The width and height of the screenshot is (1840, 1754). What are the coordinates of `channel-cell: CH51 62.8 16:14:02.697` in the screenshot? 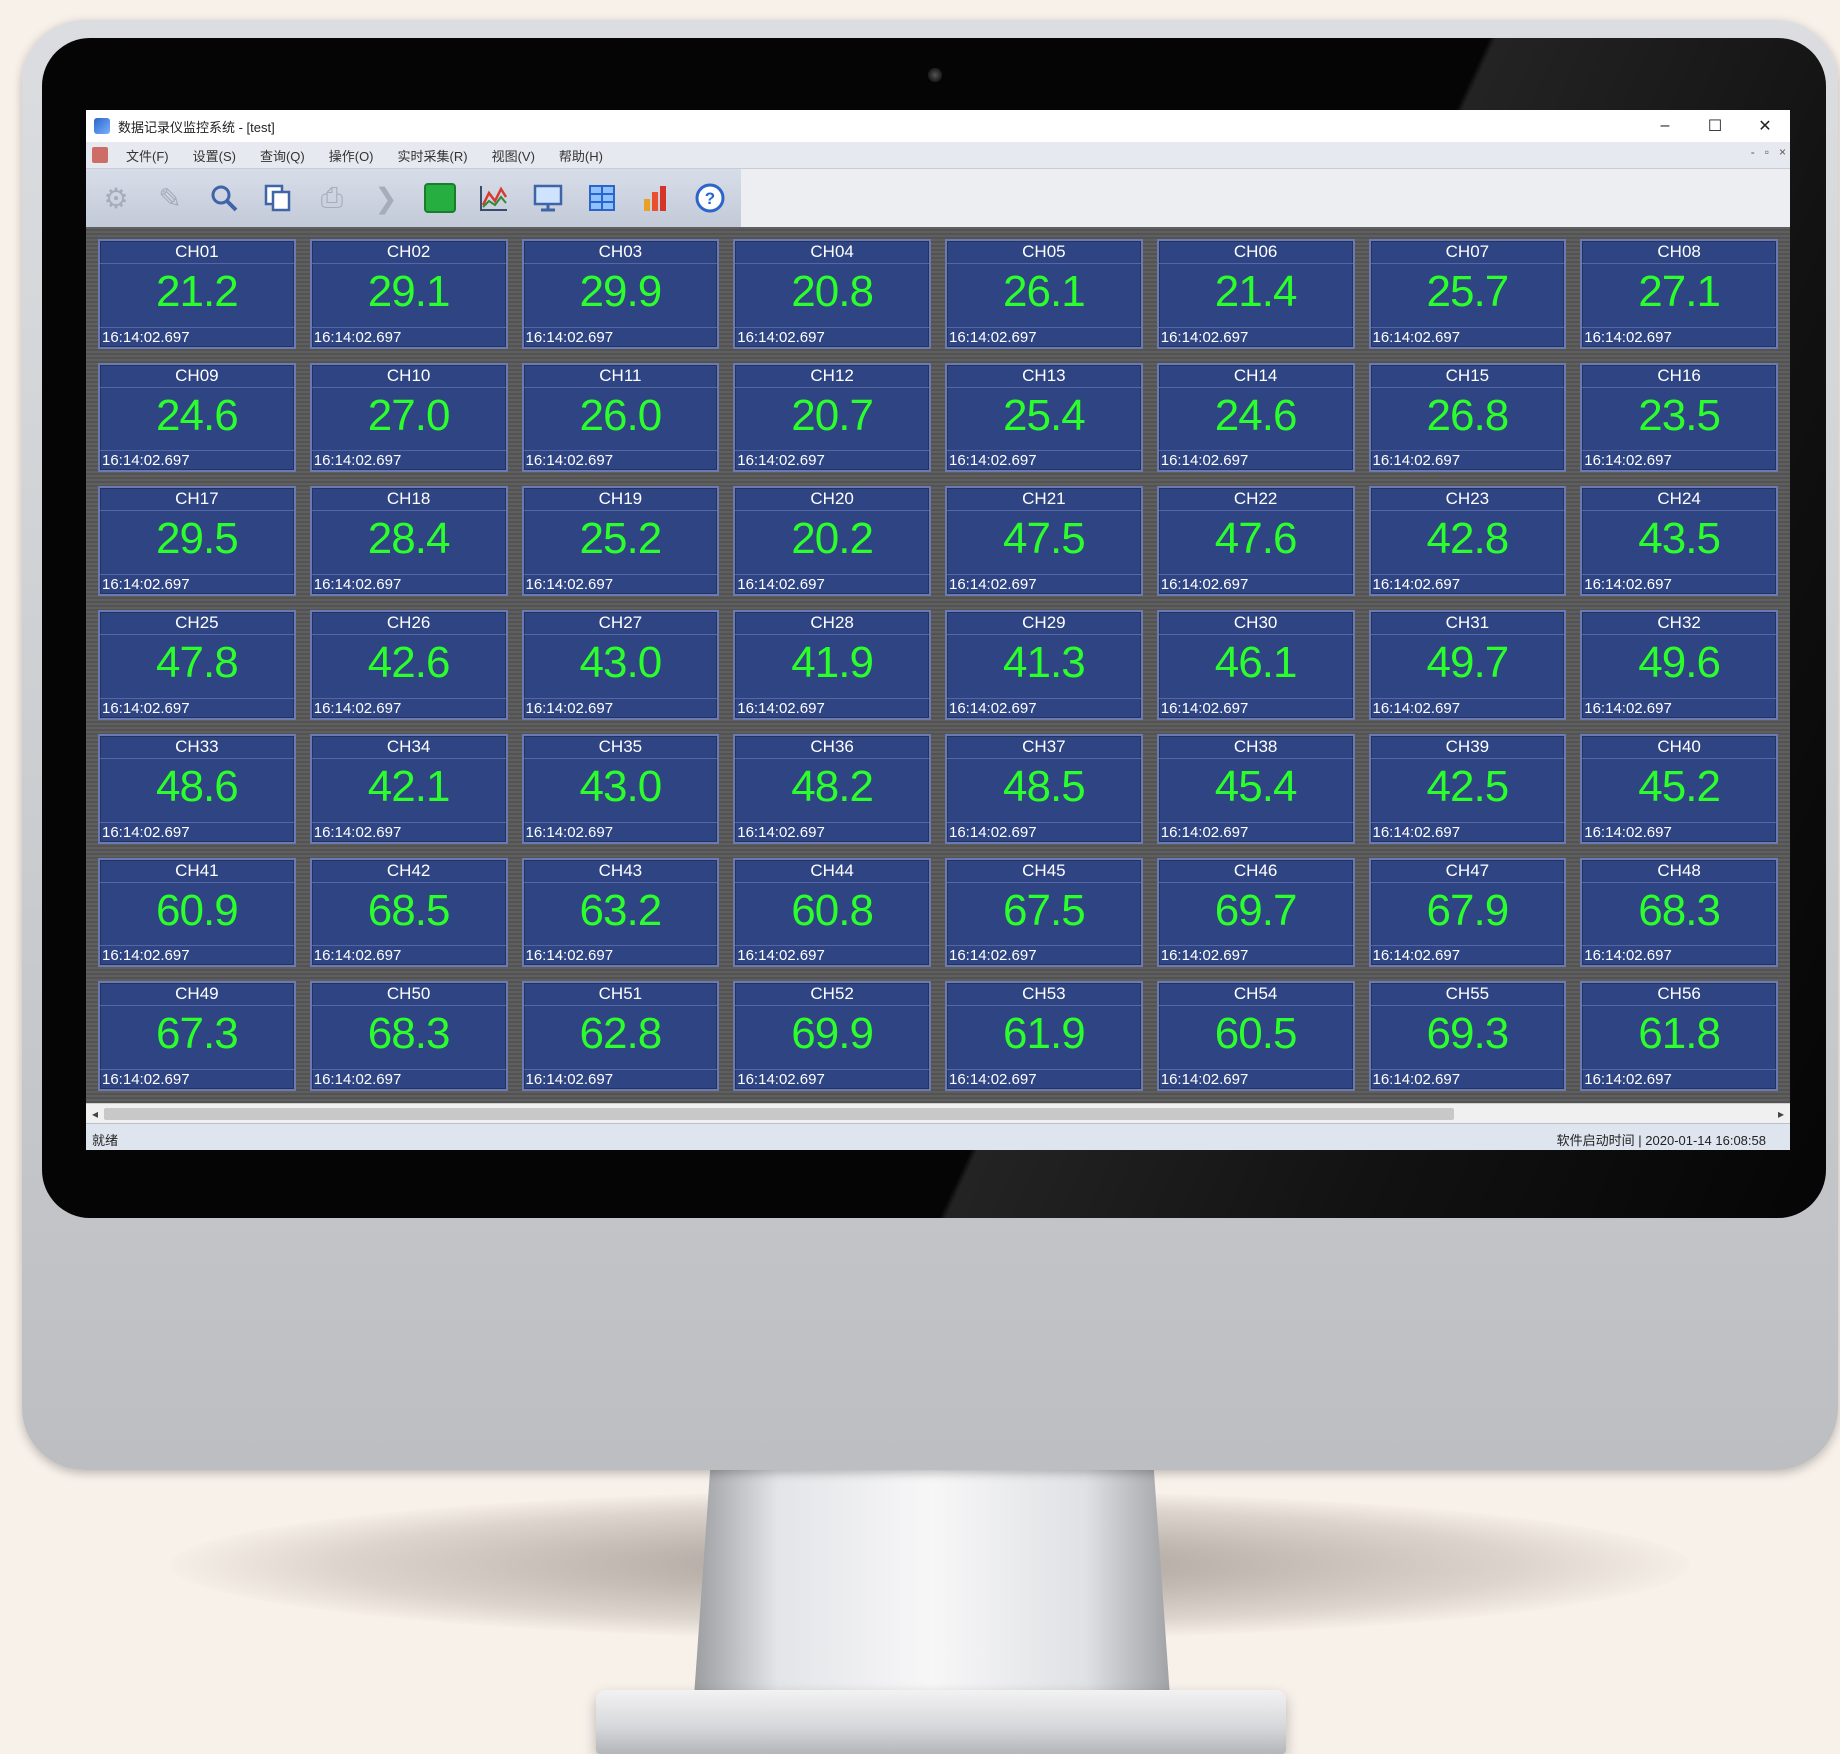 It's located at (620, 1036).